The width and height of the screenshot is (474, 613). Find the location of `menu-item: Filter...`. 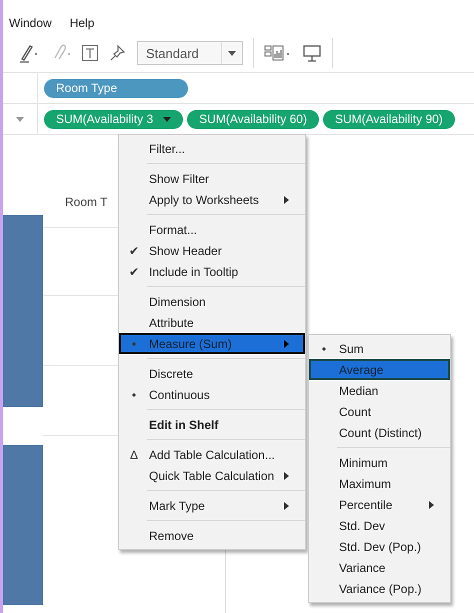

menu-item: Filter... is located at coordinates (212, 148).